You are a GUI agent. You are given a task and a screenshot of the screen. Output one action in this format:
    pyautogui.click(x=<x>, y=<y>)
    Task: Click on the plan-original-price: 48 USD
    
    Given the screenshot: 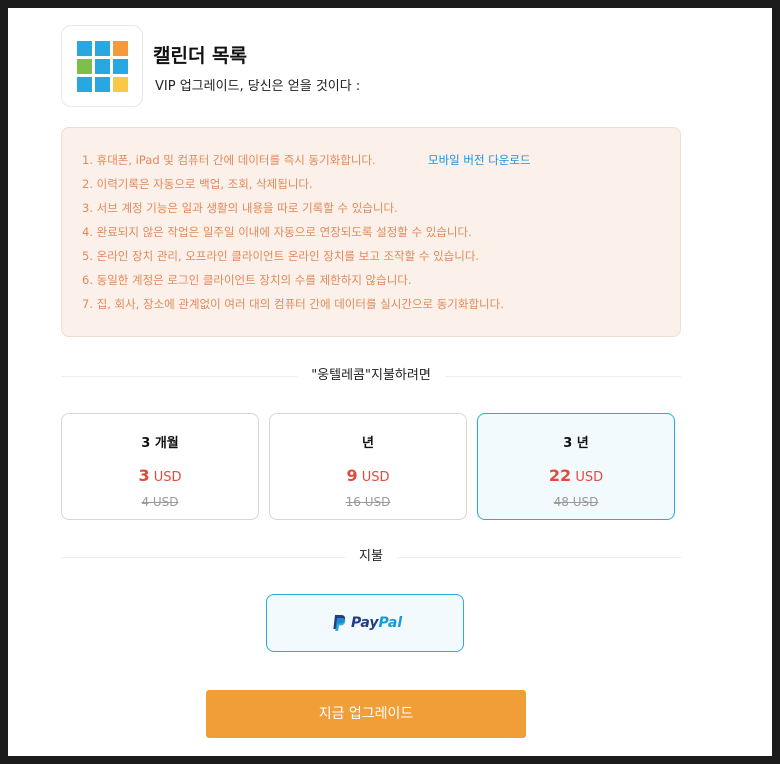 What is the action you would take?
    pyautogui.click(x=576, y=502)
    